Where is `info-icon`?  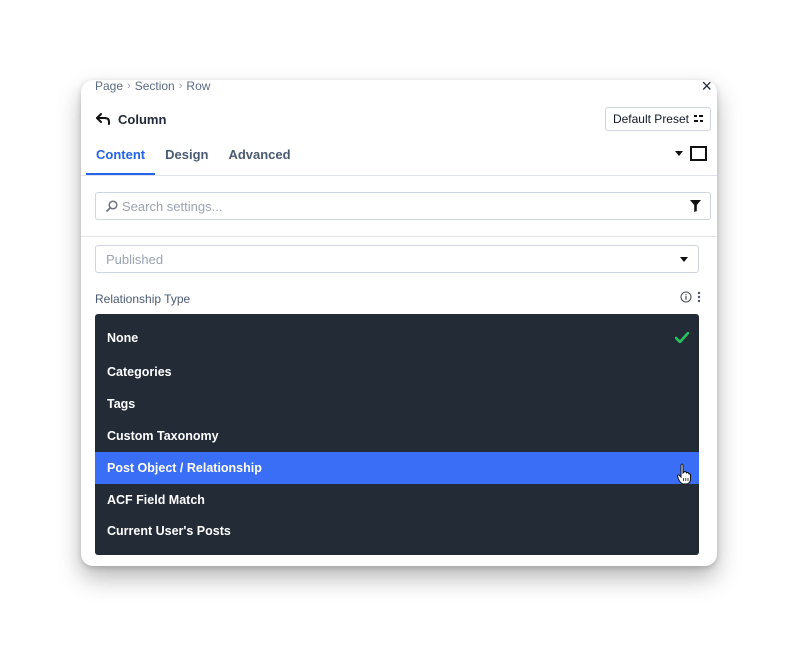
info-icon is located at coordinates (686, 297).